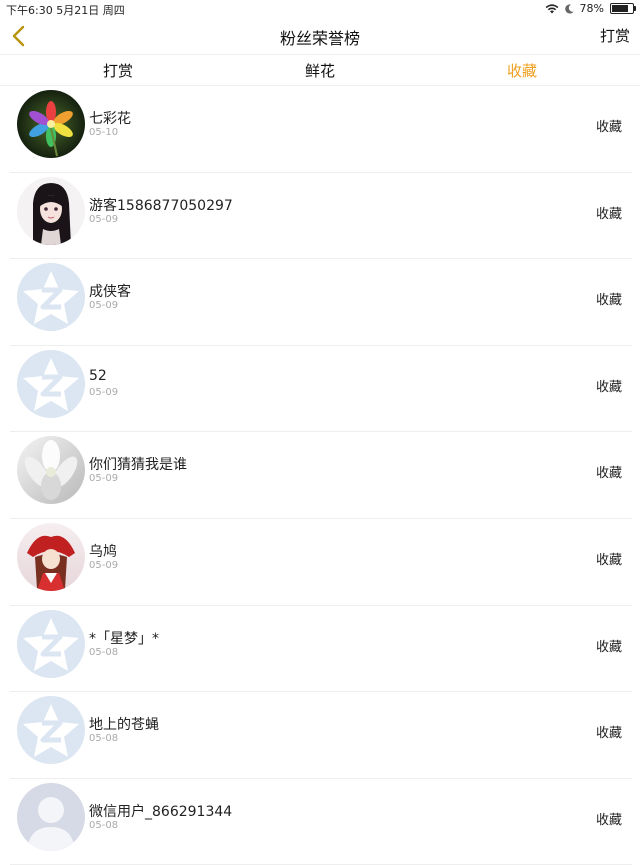  Describe the element at coordinates (321, 129) in the screenshot. I see `list-item: 七彩花 05-10 收藏` at that location.